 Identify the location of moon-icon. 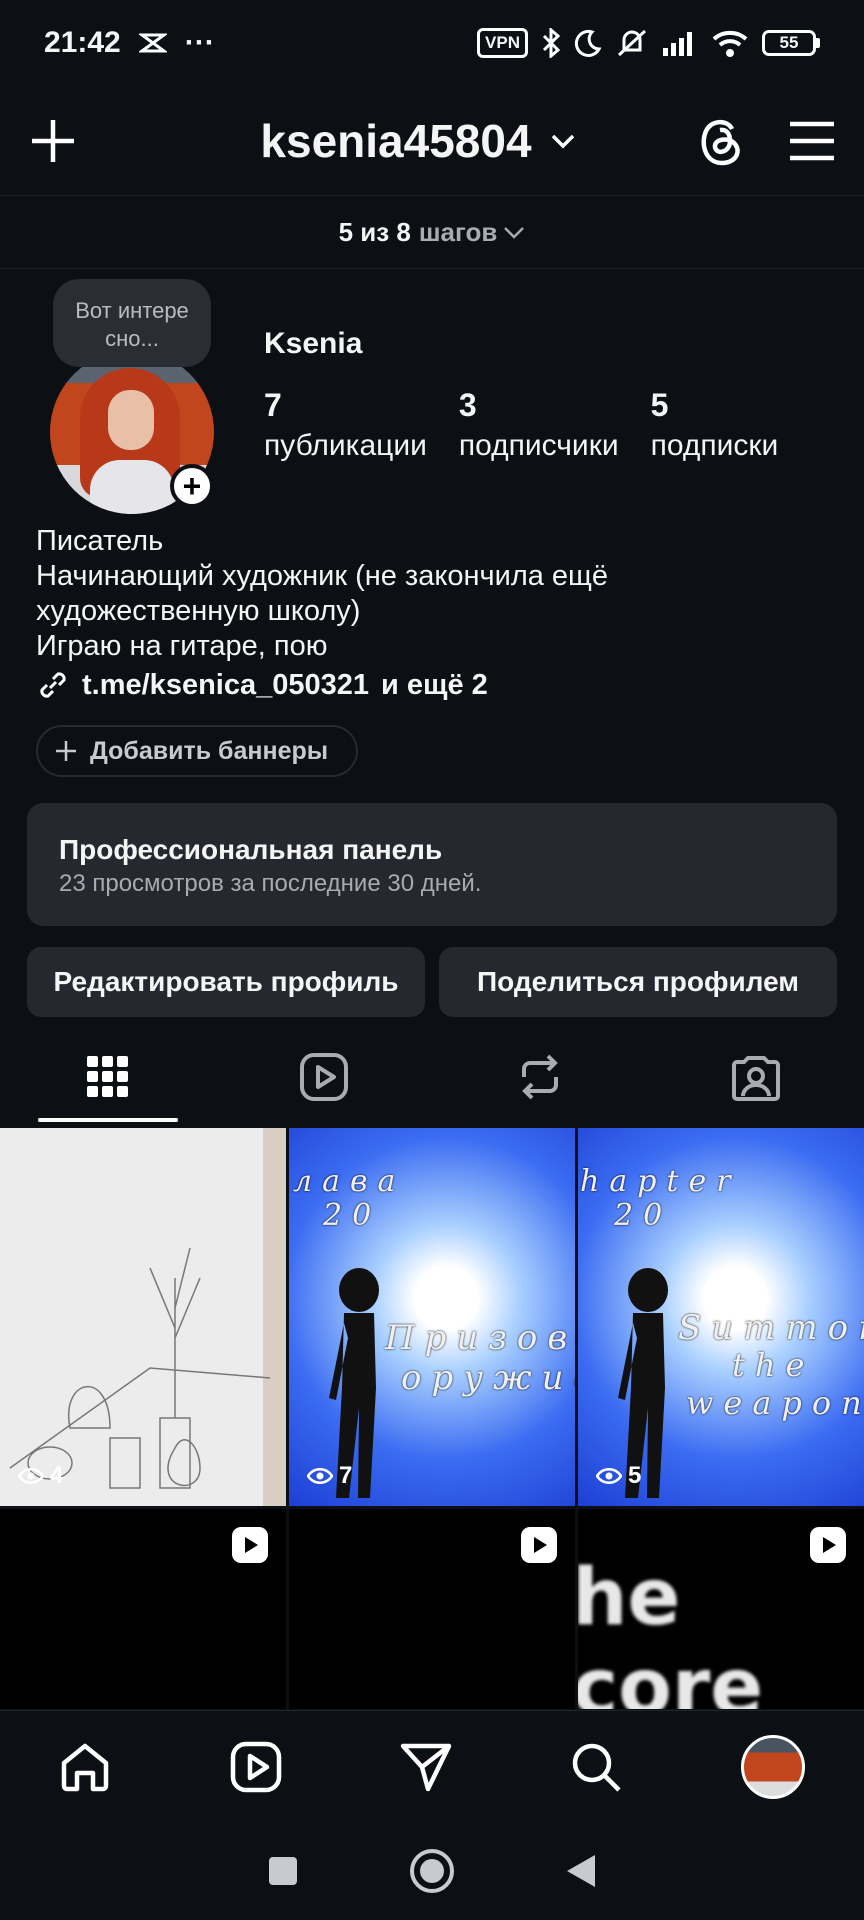
(588, 43).